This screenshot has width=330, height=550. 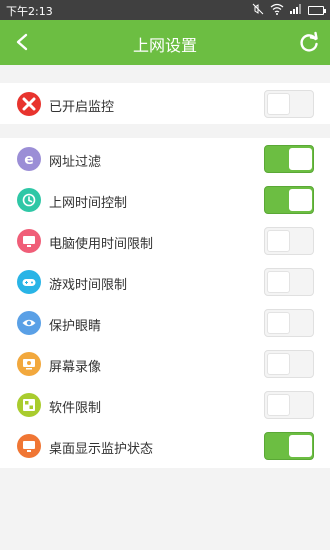 I want to click on monitor-card: 已开启监控, so click(x=165, y=103).